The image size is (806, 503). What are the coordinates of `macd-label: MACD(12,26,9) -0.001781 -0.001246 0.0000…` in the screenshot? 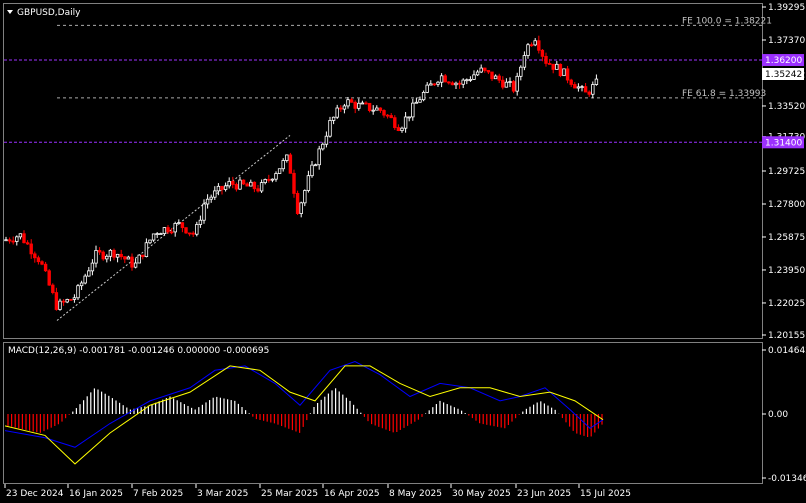 It's located at (138, 351).